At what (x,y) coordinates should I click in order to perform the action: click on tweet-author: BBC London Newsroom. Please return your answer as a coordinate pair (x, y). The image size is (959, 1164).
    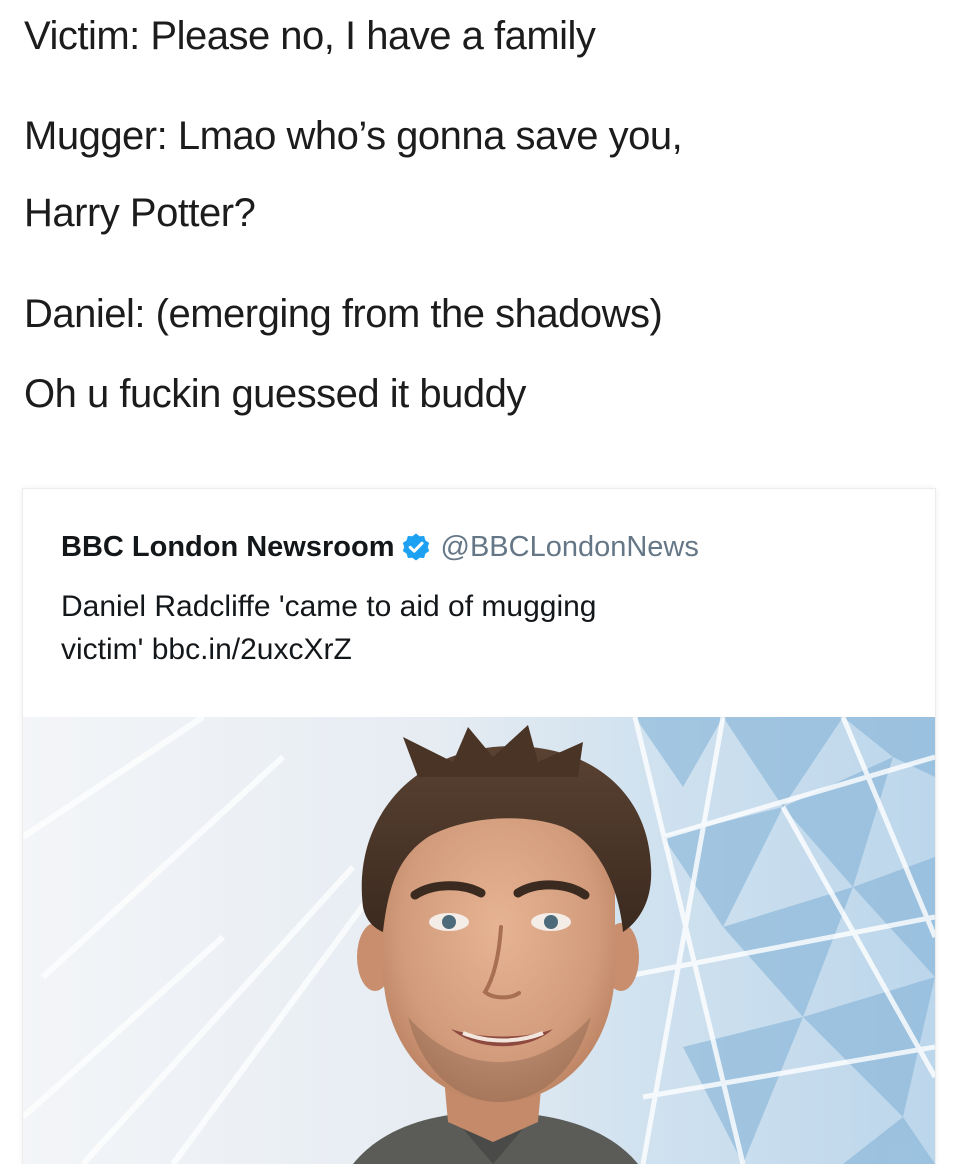
    Looking at the image, I should click on (228, 547).